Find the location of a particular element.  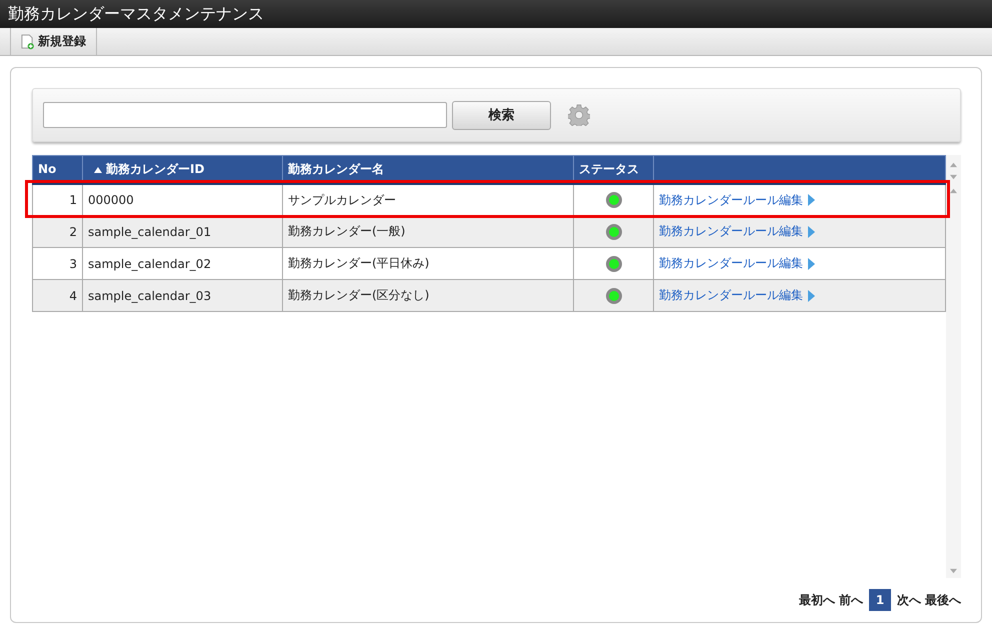

table-cell: 勤務カレンダー(区分なし) is located at coordinates (428, 296).